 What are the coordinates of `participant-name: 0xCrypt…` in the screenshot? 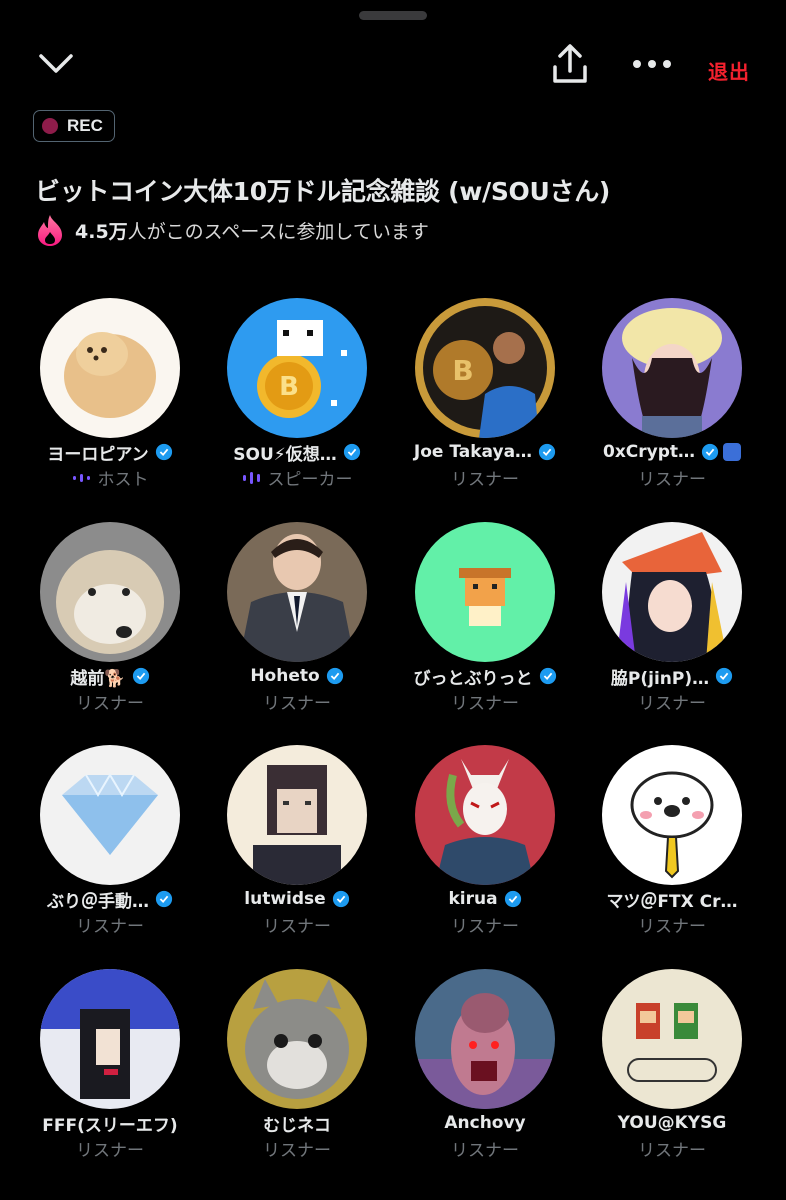 It's located at (649, 452).